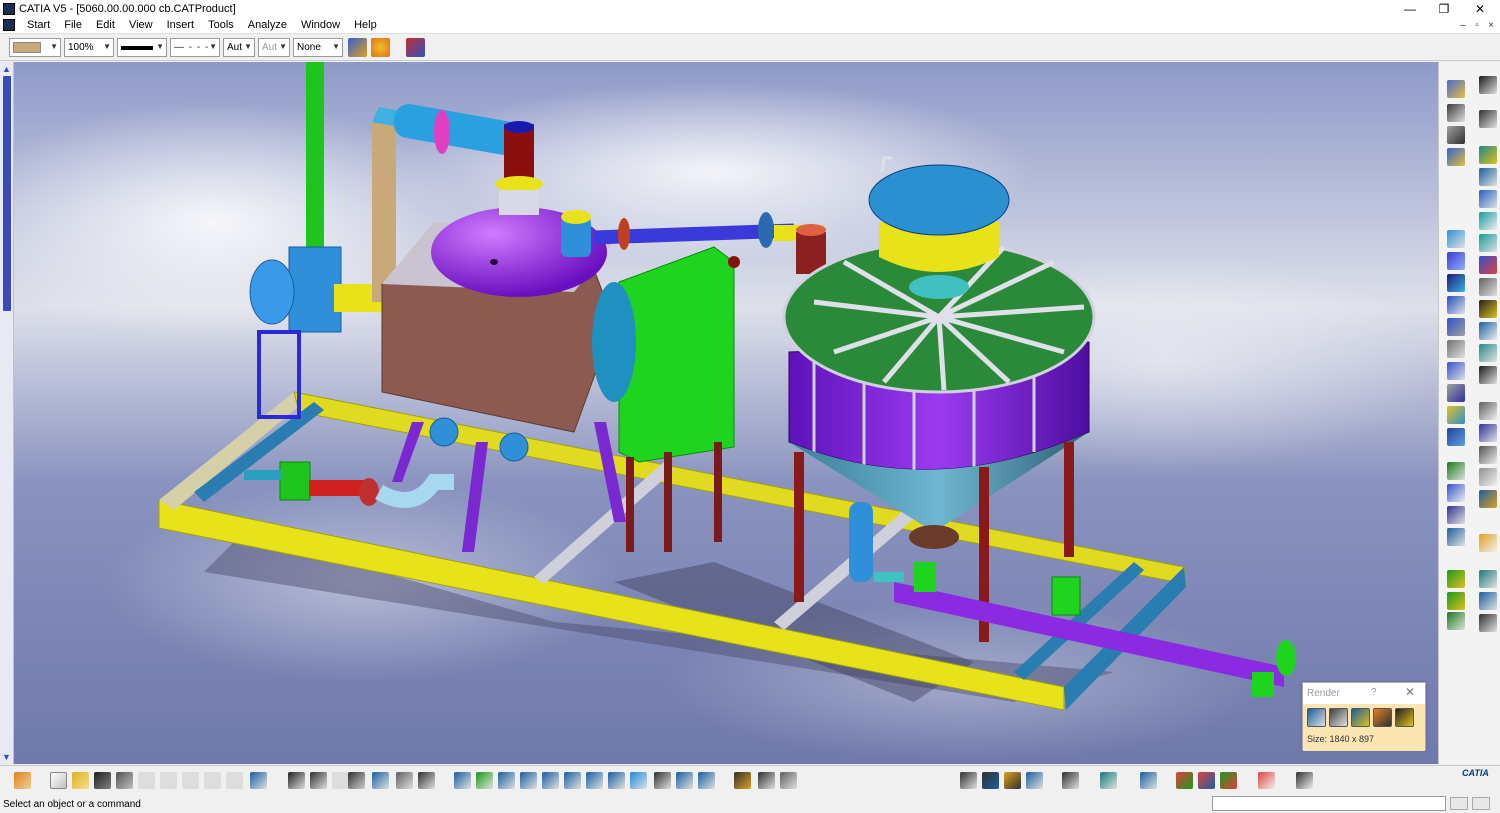  I want to click on swap-visible-space-icon, so click(706, 780).